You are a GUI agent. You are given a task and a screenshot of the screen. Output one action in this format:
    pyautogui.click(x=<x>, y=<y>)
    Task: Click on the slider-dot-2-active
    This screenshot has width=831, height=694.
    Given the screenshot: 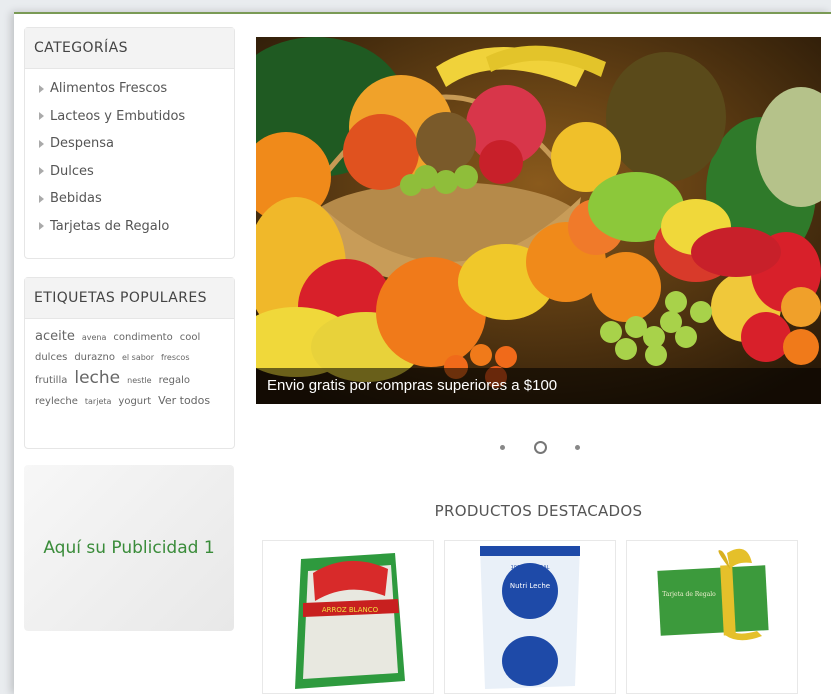 What is the action you would take?
    pyautogui.click(x=540, y=447)
    